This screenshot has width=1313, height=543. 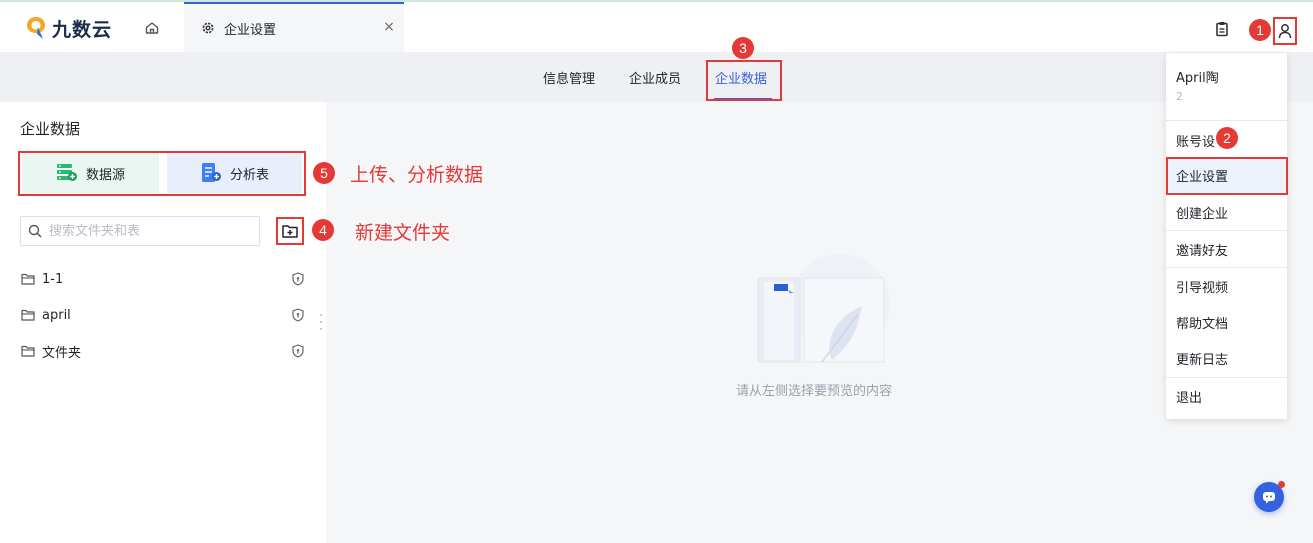 What do you see at coordinates (323, 230) in the screenshot?
I see `annotation-badge-4: 4` at bounding box center [323, 230].